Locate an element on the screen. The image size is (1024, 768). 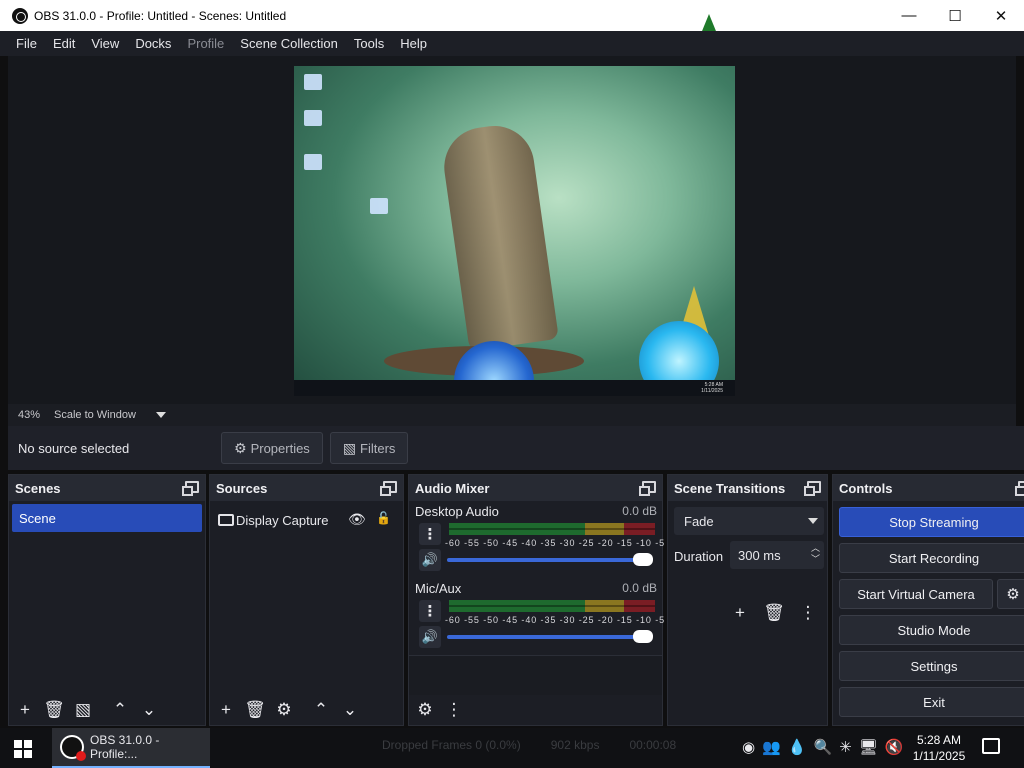
captured-clock: 5:28 AM 1/11/2025 is located at coordinates (712, 388).